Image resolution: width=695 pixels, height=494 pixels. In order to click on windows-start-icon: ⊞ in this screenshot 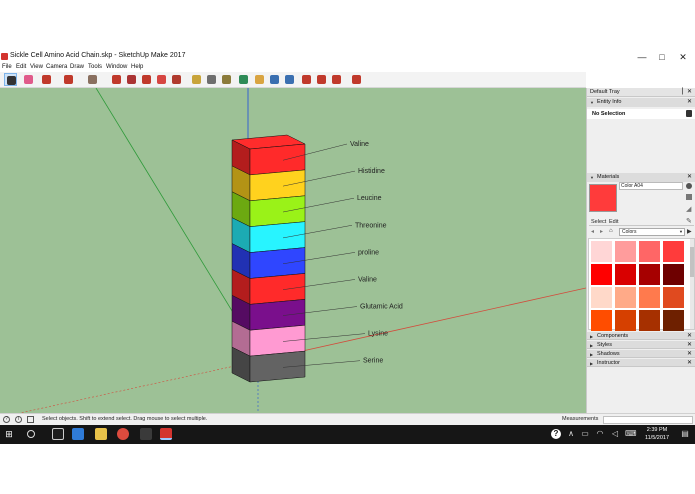, I will do `click(9, 434)`.